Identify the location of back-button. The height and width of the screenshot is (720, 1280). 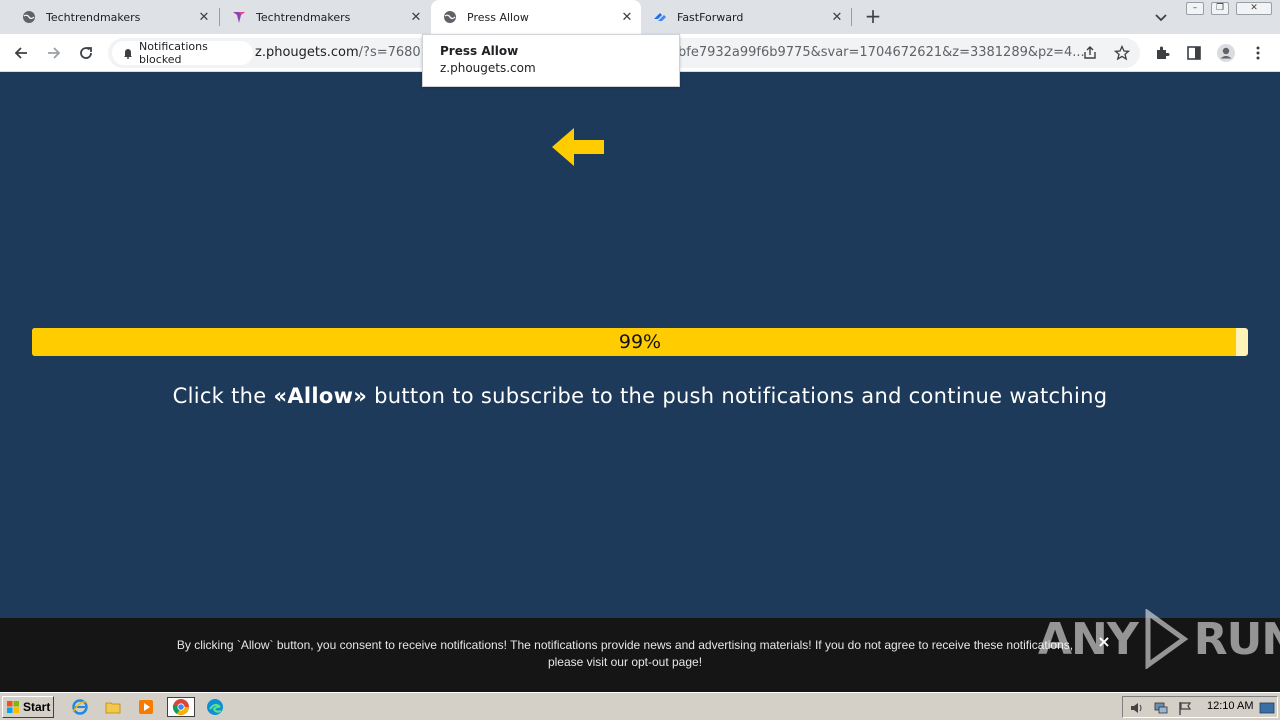
(21, 53).